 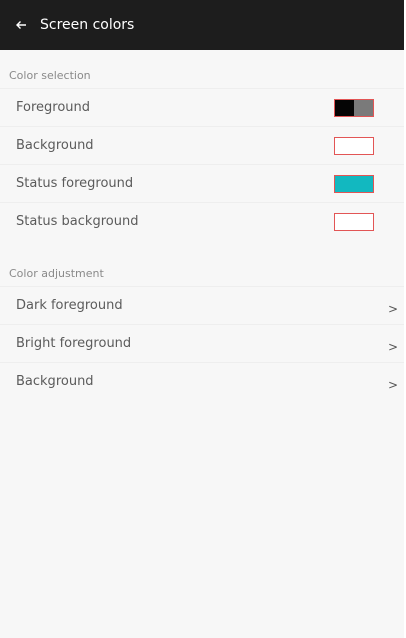 I want to click on color-swatch-status-foreground, so click(x=354, y=183).